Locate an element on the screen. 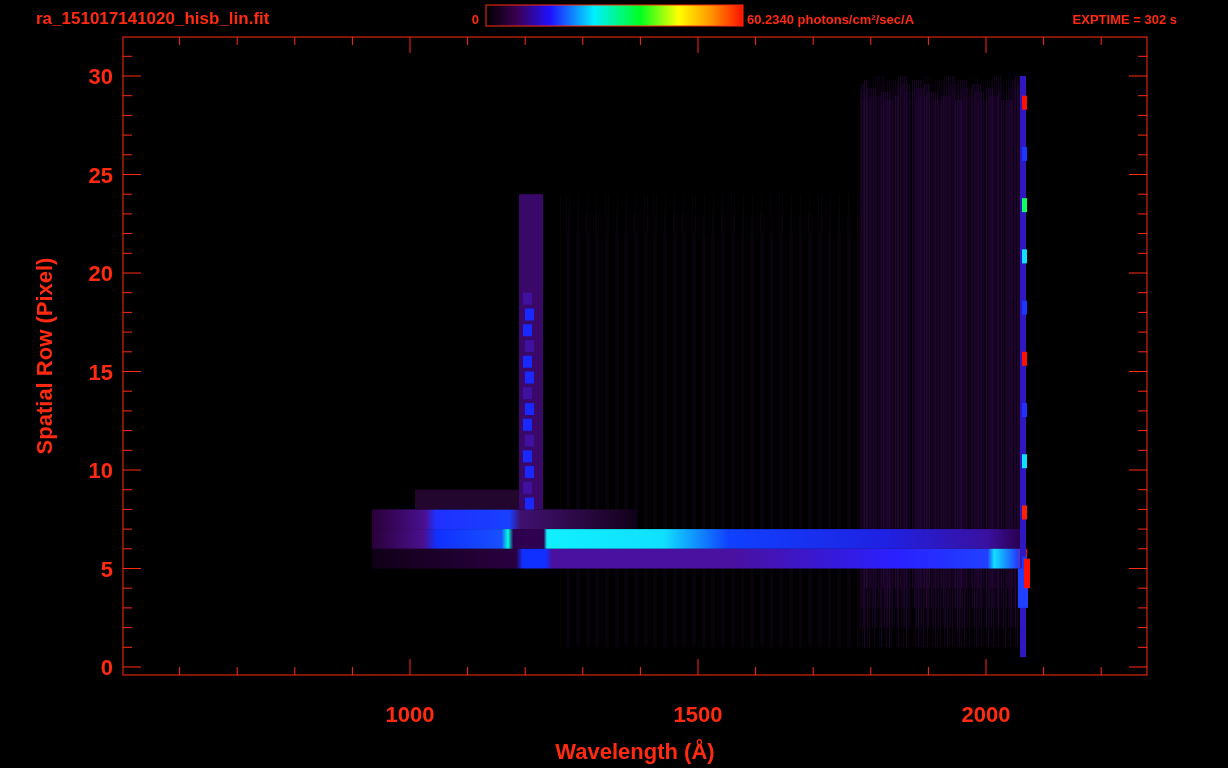  colorbar-max-label: 60.2340 photons/cm$^{2}$/sec/A is located at coordinates (831, 19).